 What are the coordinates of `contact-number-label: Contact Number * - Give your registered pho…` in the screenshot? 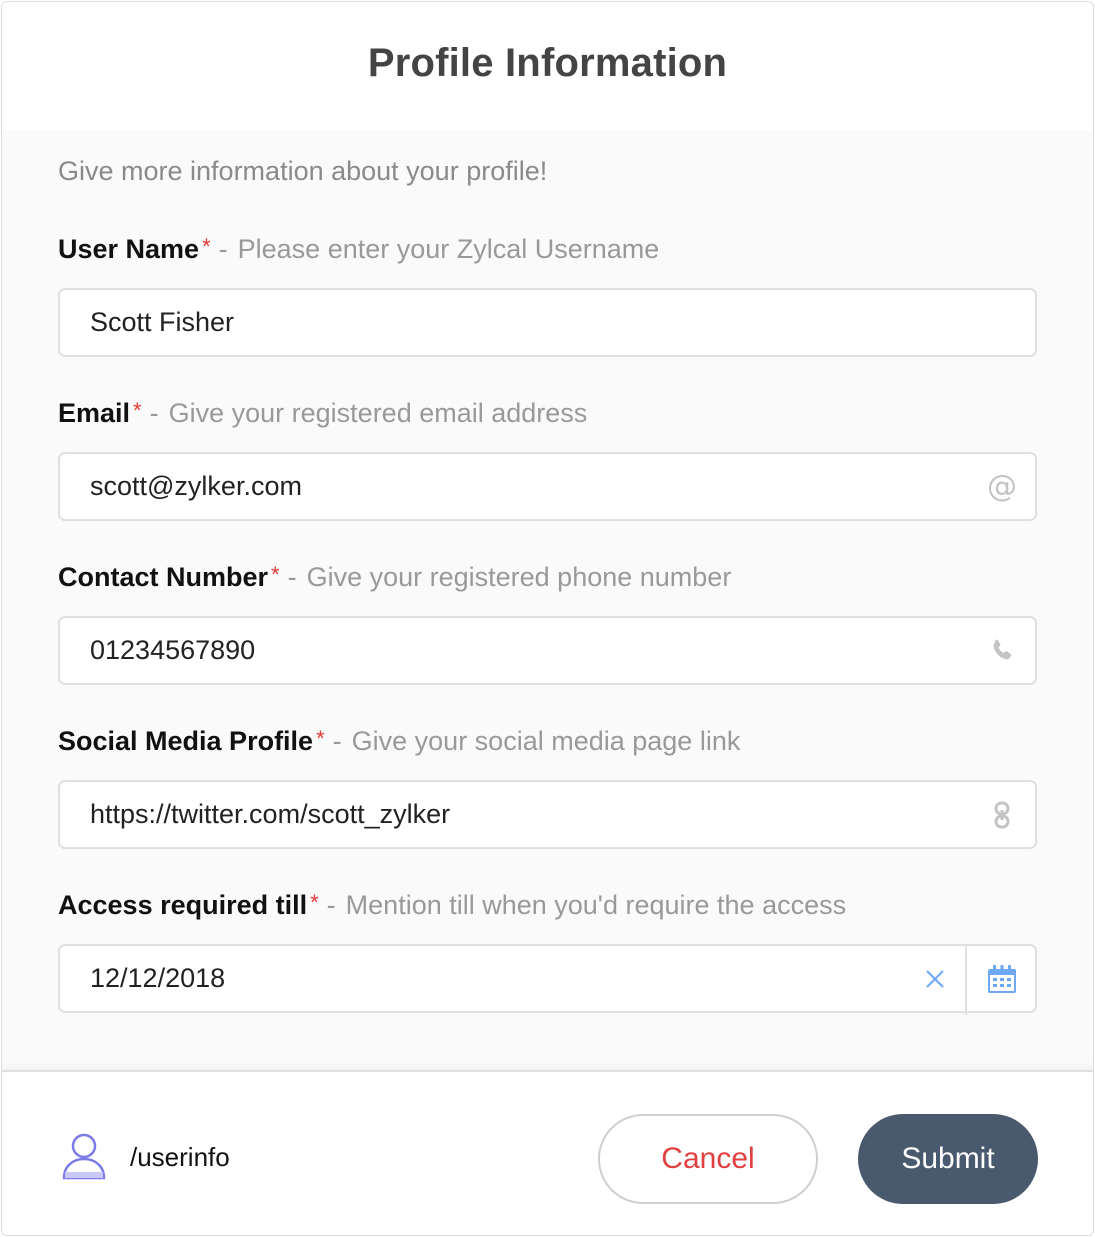 It's located at (395, 577).